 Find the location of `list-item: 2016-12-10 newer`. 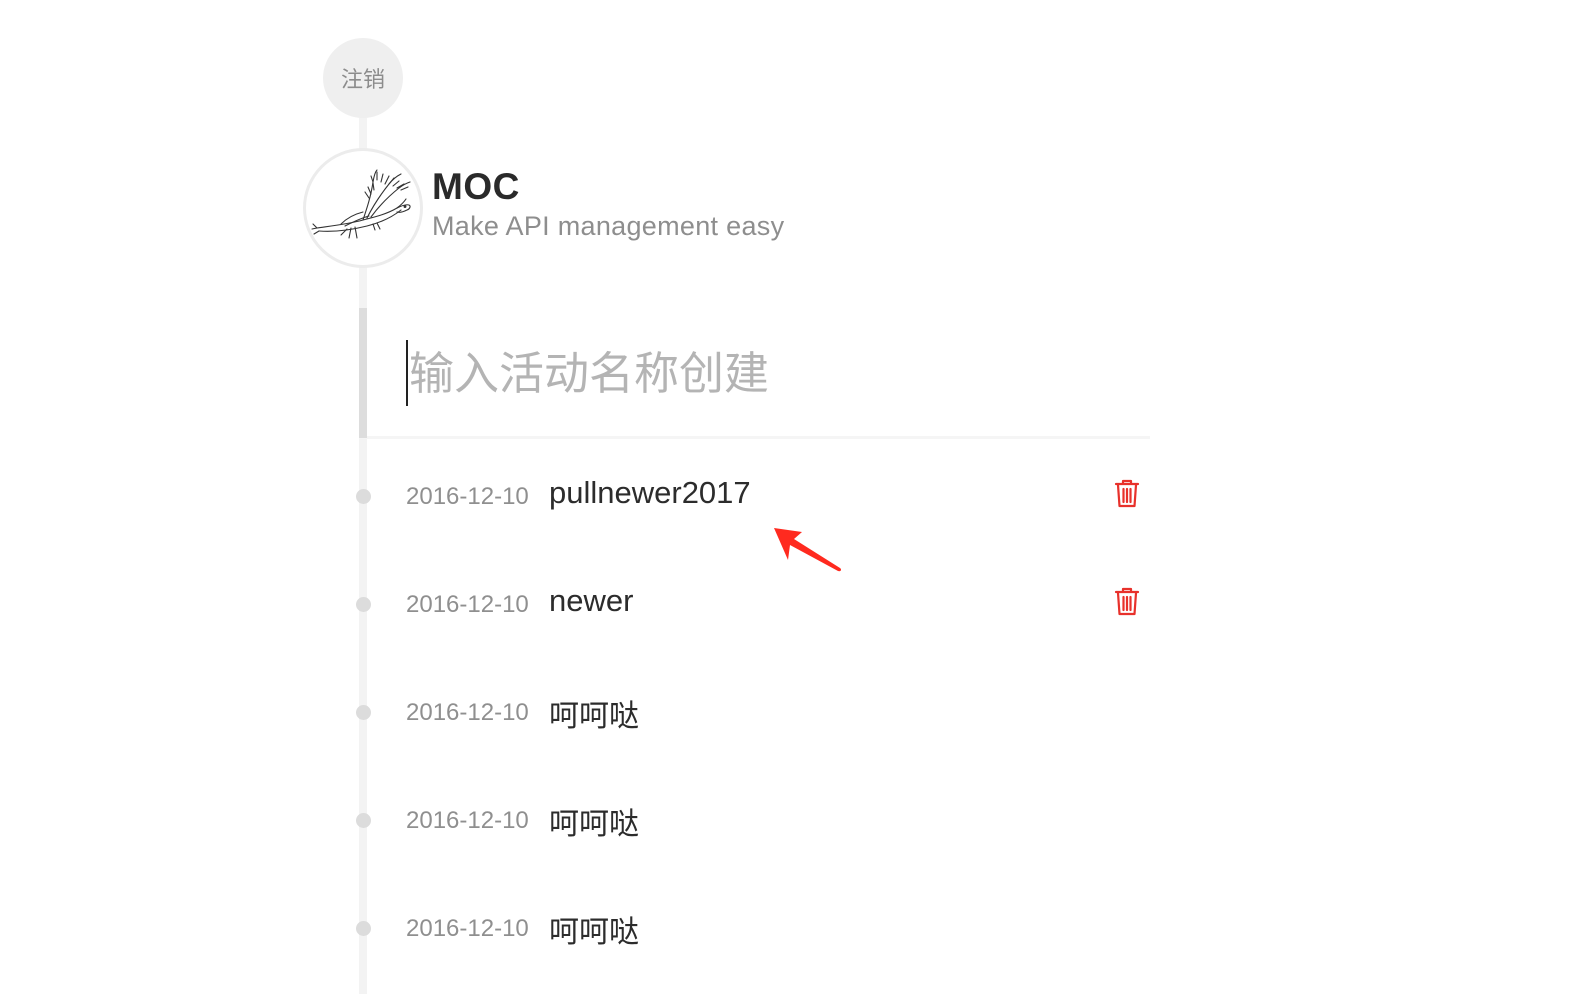

list-item: 2016-12-10 newer is located at coordinates (754, 605).